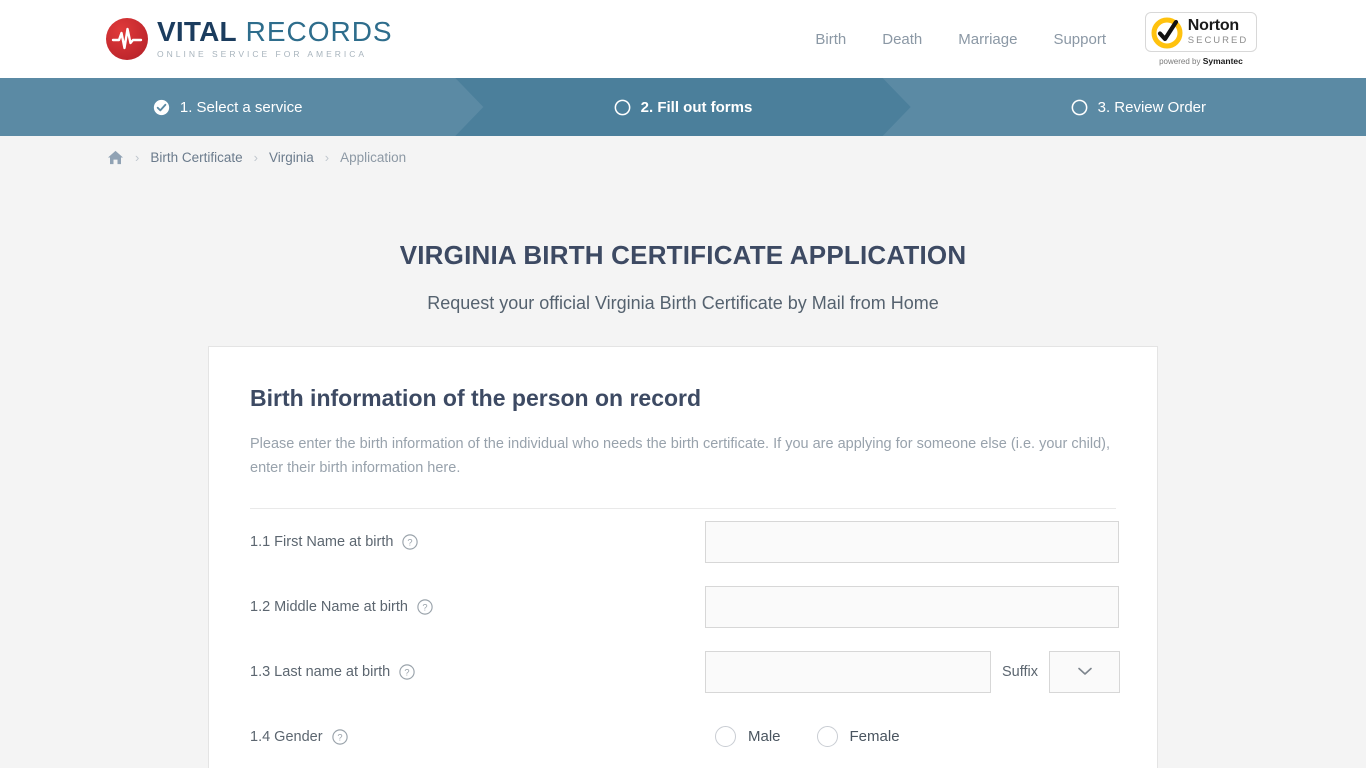 The width and height of the screenshot is (1366, 768). What do you see at coordinates (373, 157) in the screenshot?
I see `breadcrumb-item-application: Application` at bounding box center [373, 157].